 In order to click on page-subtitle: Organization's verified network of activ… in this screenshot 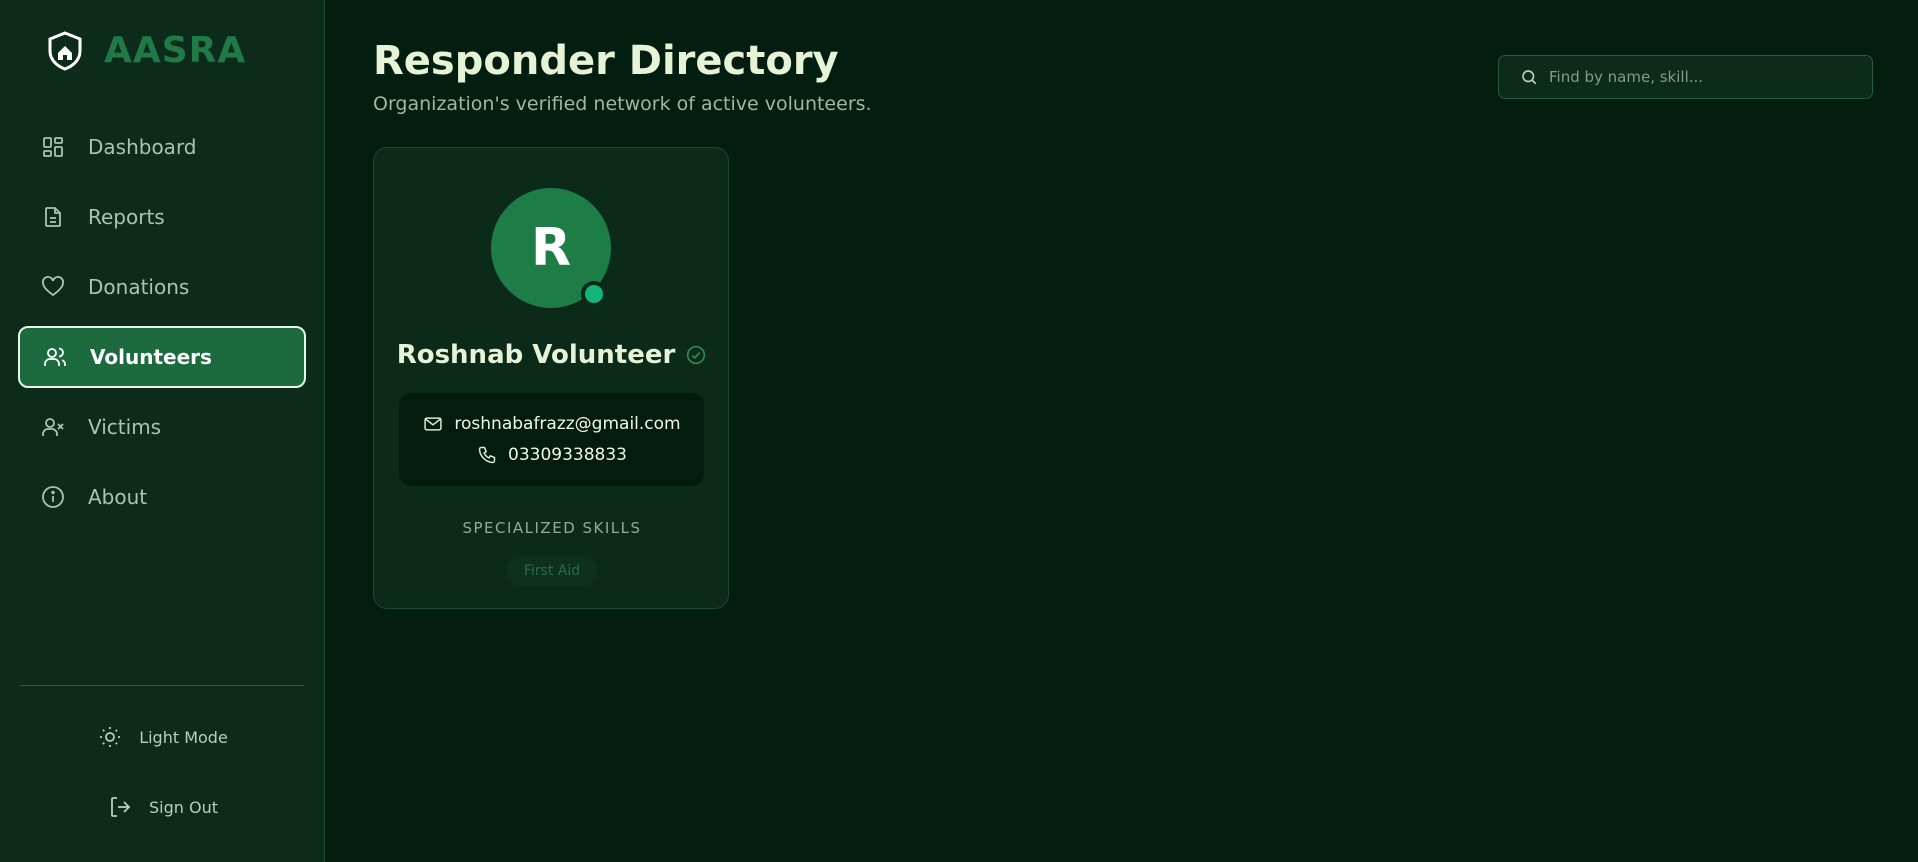, I will do `click(622, 104)`.